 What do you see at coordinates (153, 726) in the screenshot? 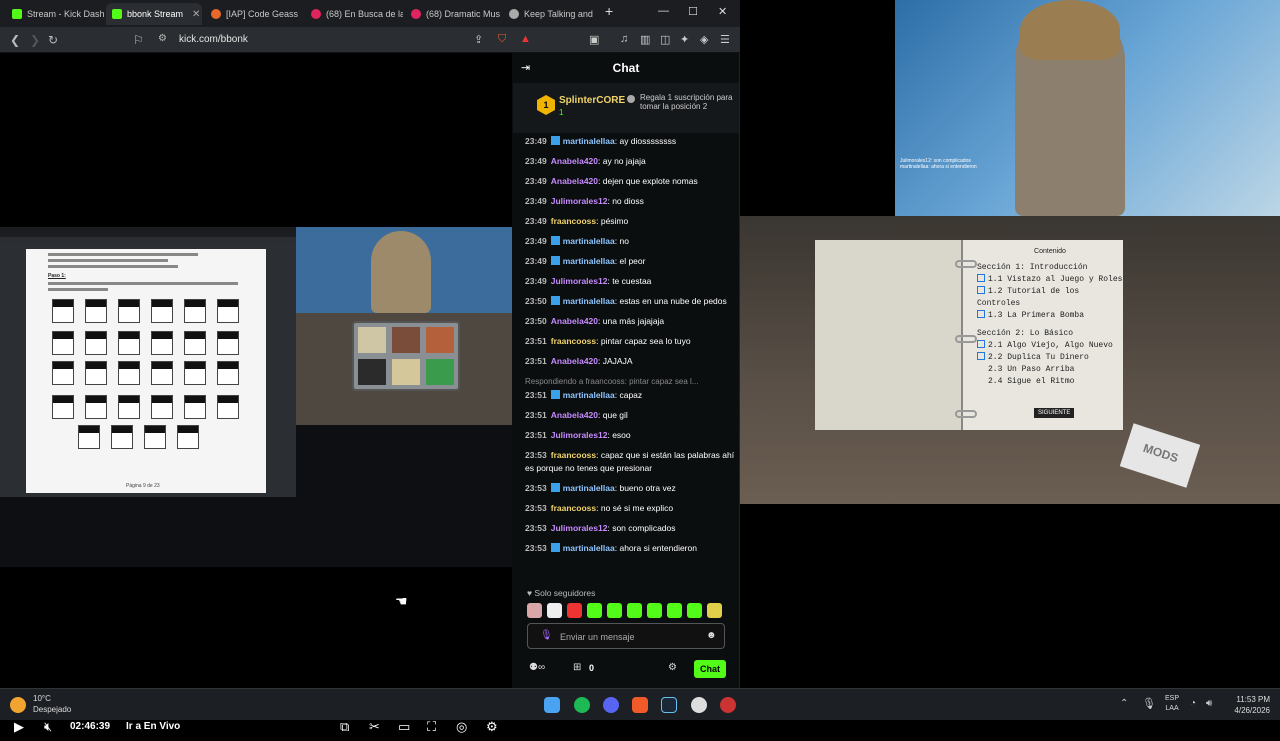
I see `go-live-button: Ir a En Vivo` at bounding box center [153, 726].